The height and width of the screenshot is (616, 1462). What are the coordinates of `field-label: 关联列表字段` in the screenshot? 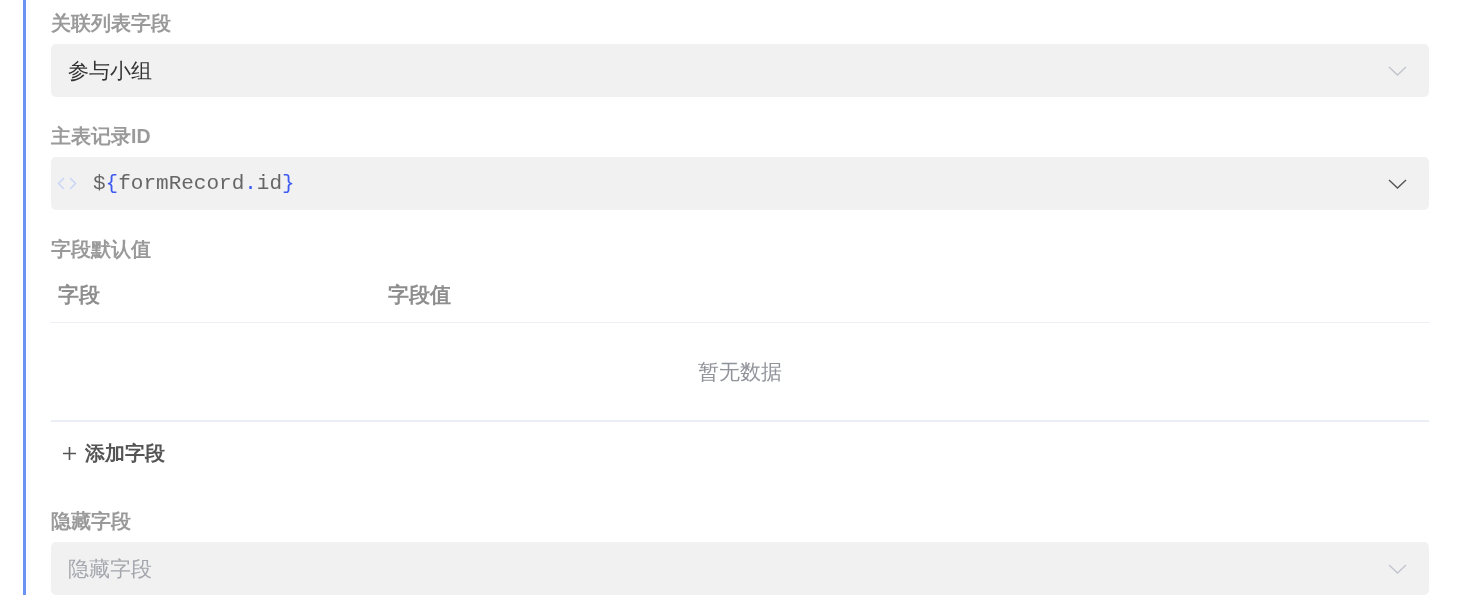 It's located at (111, 23).